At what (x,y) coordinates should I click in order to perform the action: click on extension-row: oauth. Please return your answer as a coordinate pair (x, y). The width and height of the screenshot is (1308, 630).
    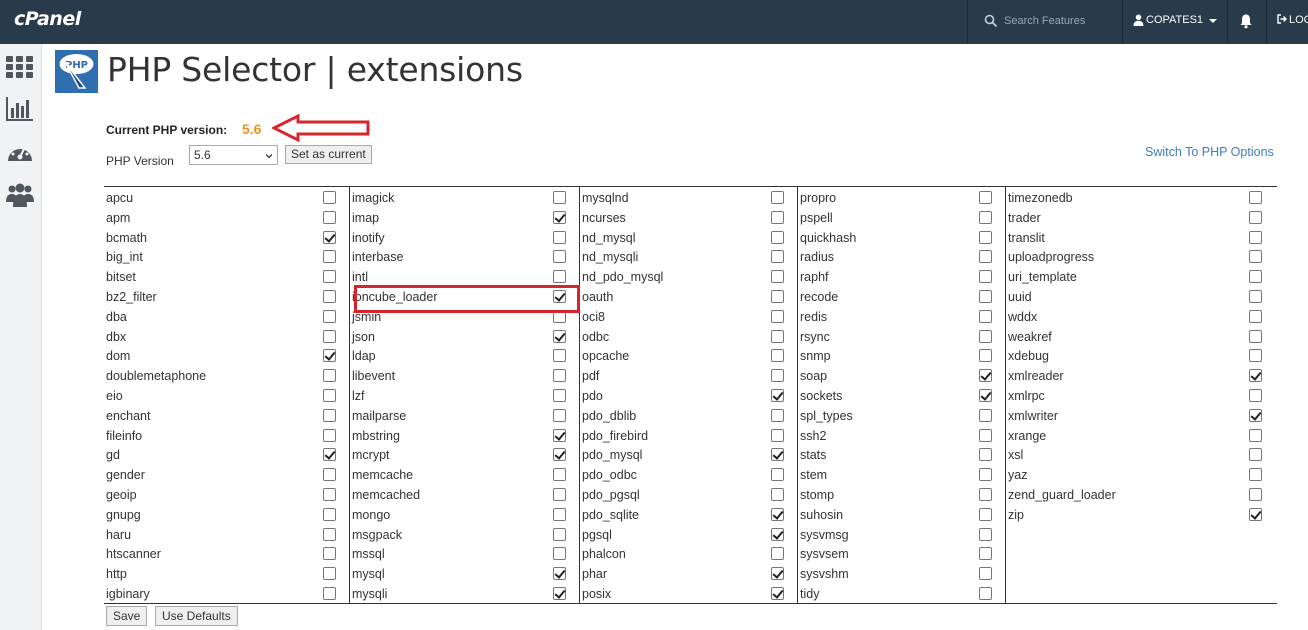
    Looking at the image, I should click on (688, 297).